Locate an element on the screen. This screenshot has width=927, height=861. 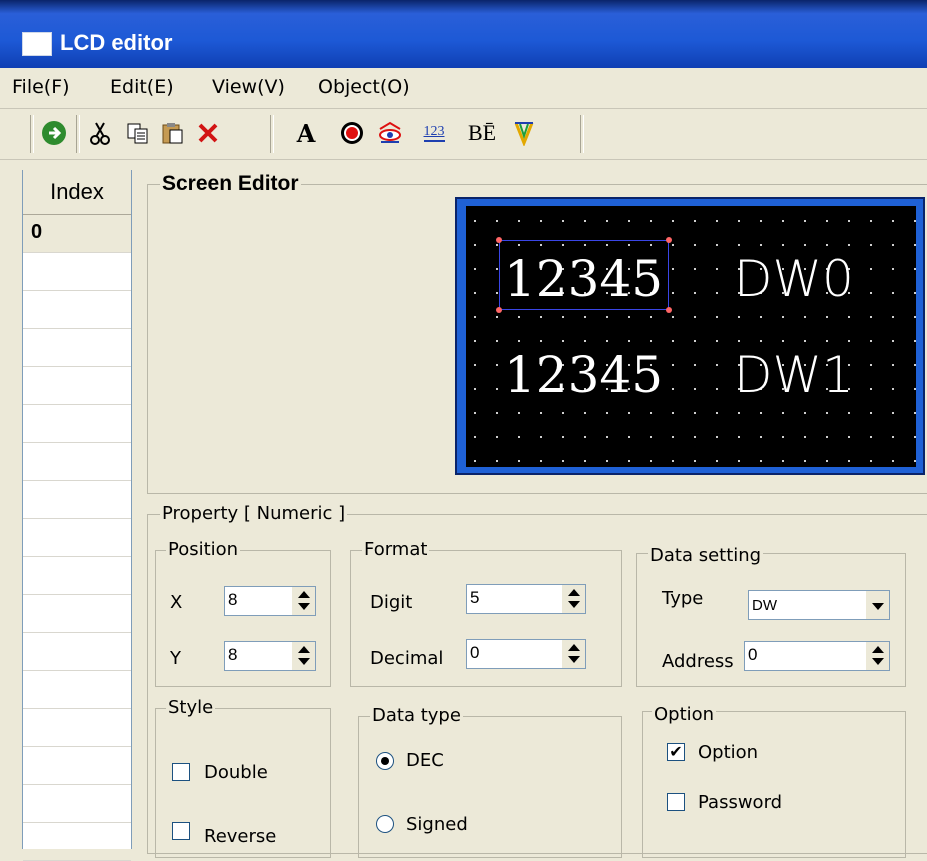
decimal-stepper: 0 is located at coordinates (526, 654).